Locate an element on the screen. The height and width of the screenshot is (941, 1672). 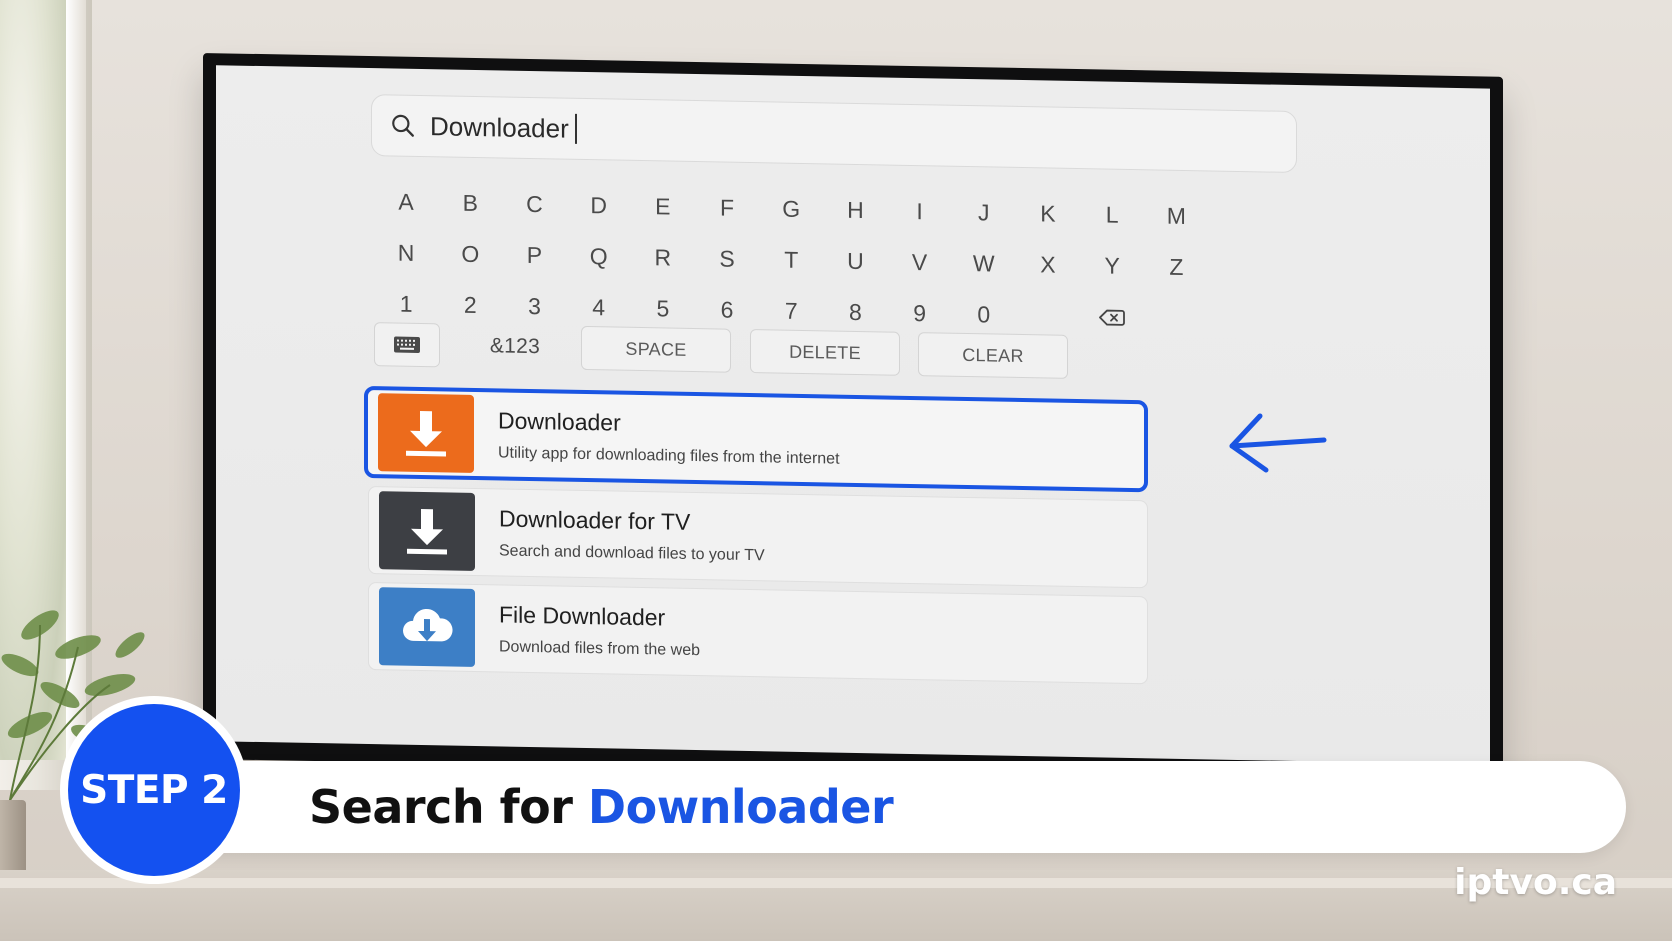
keyboard-icon is located at coordinates (407, 344).